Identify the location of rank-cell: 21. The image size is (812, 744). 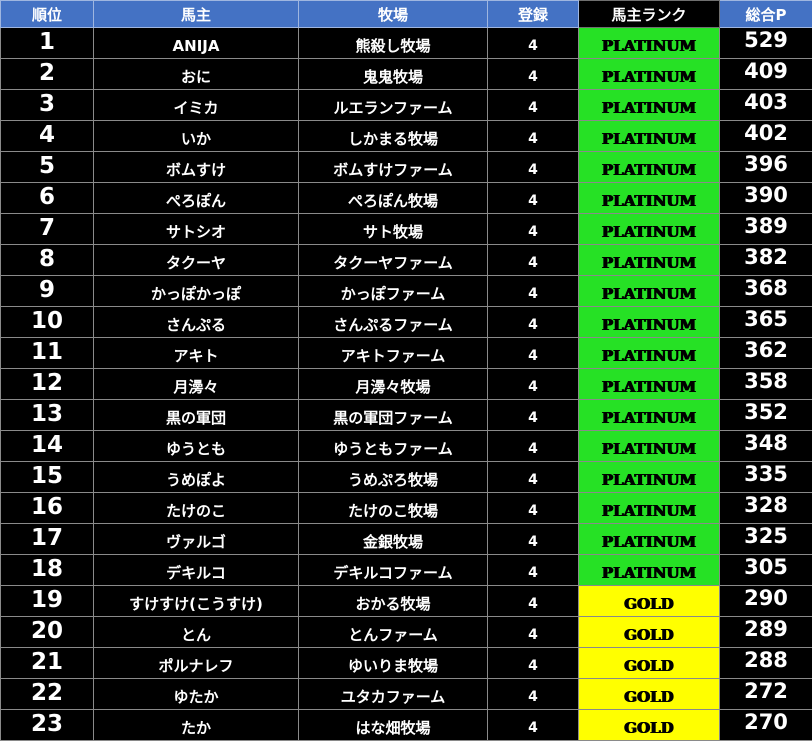
(47, 663).